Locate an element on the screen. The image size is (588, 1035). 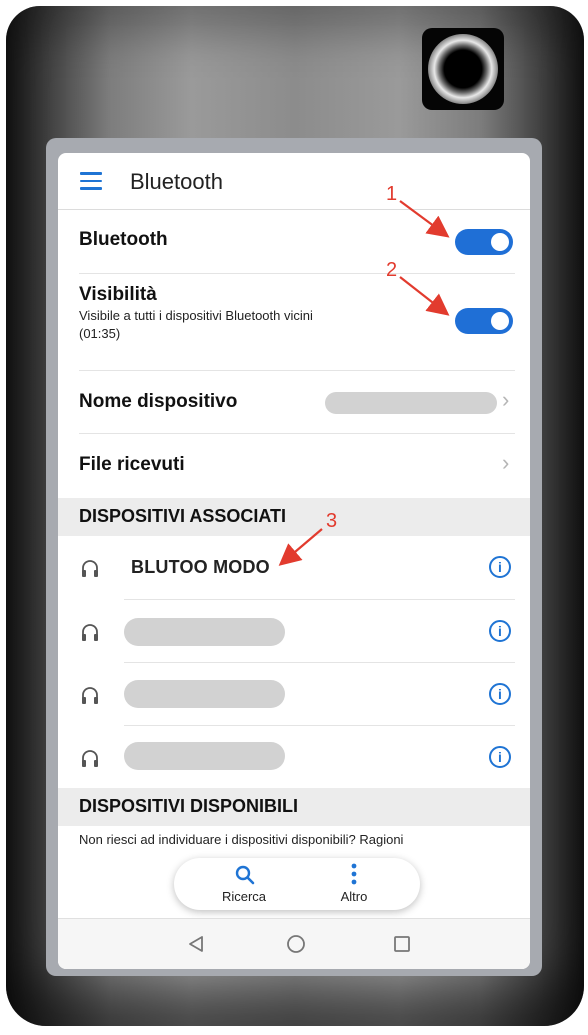
annotation-number-2: 2 is located at coordinates (392, 270).